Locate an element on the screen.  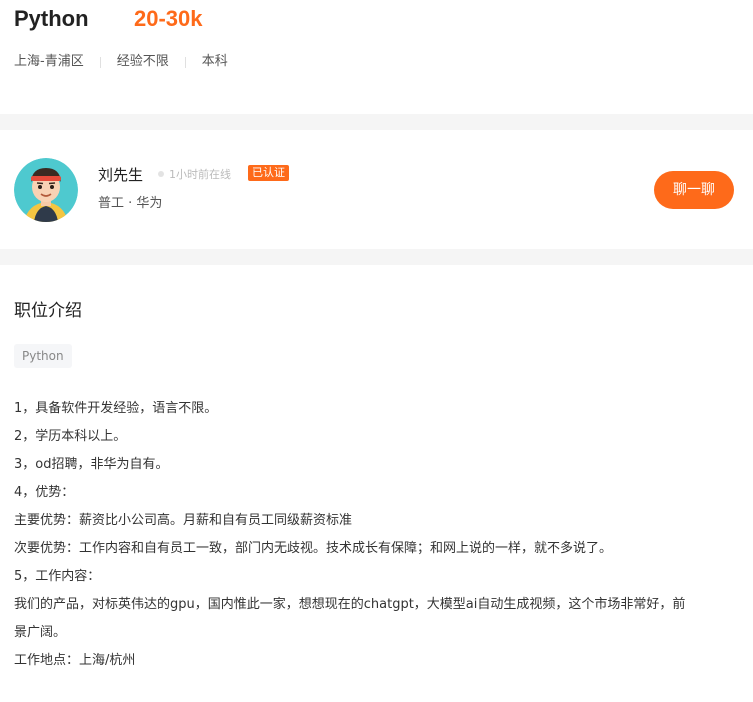
description-line: 2，学历本科以上。 is located at coordinates (70, 436).